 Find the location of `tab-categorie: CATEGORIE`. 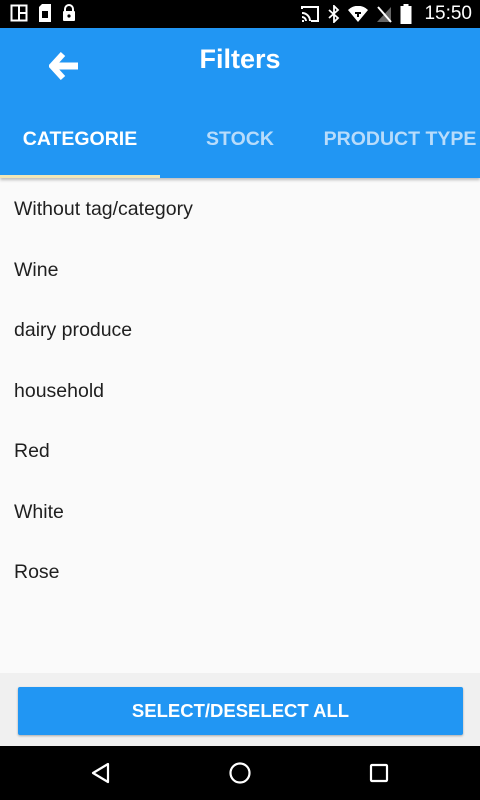

tab-categorie: CATEGORIE is located at coordinates (80, 143).